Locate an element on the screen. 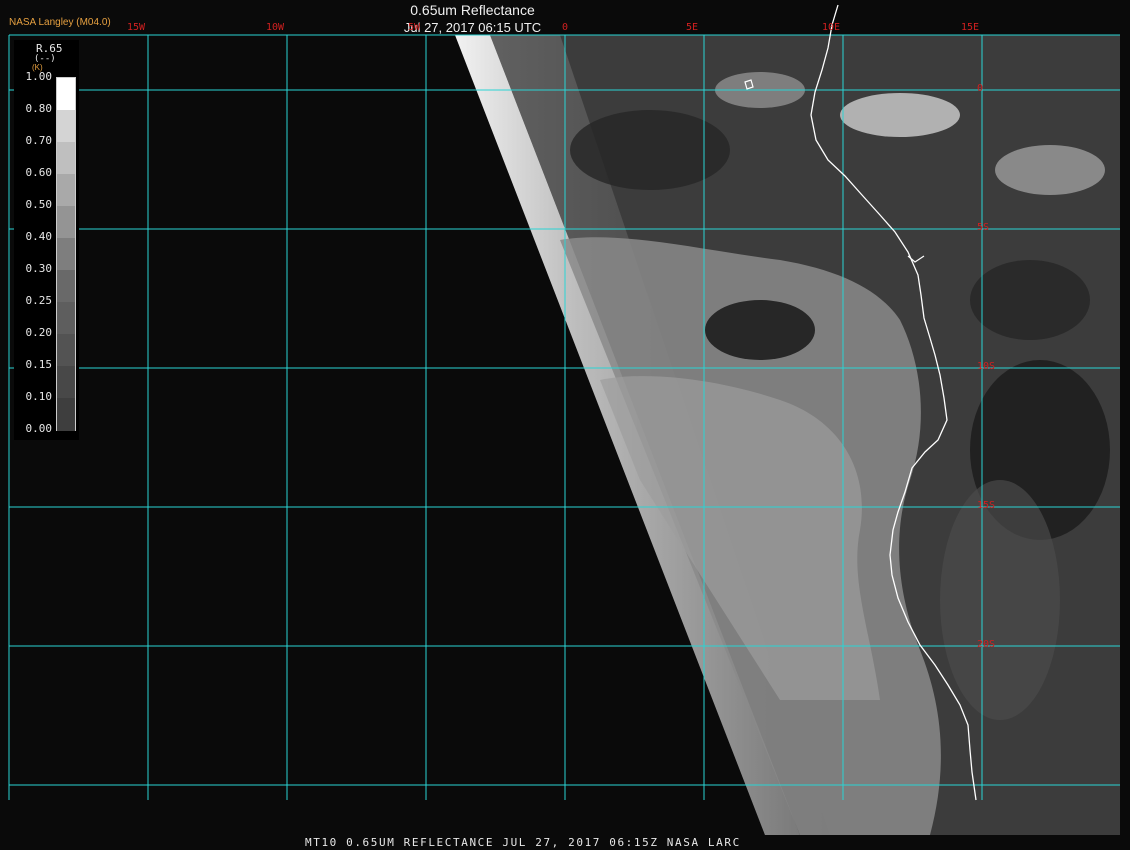  legend-tick-label: 0.00 is located at coordinates (39, 428).